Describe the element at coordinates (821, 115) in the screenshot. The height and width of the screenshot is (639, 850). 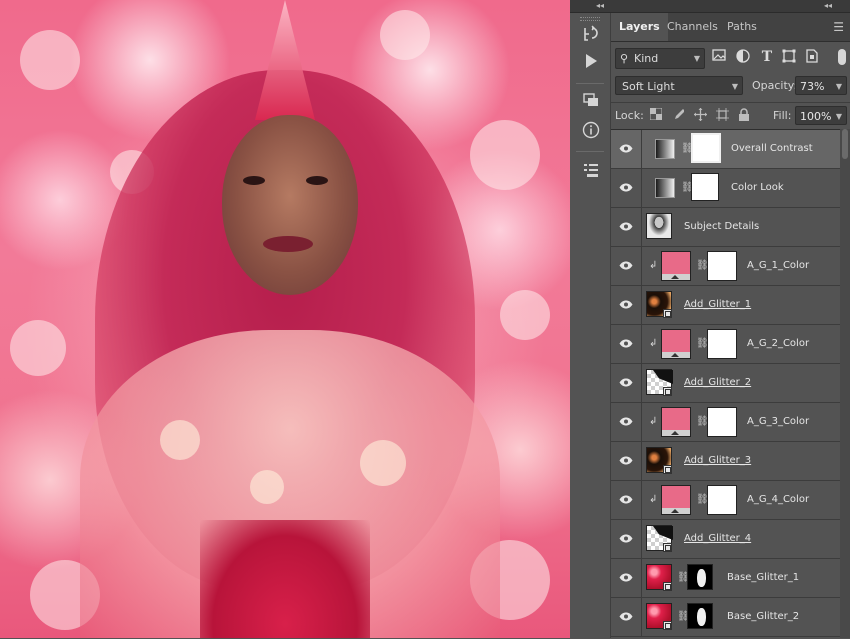
I see `fill-field: 100% ▼` at that location.